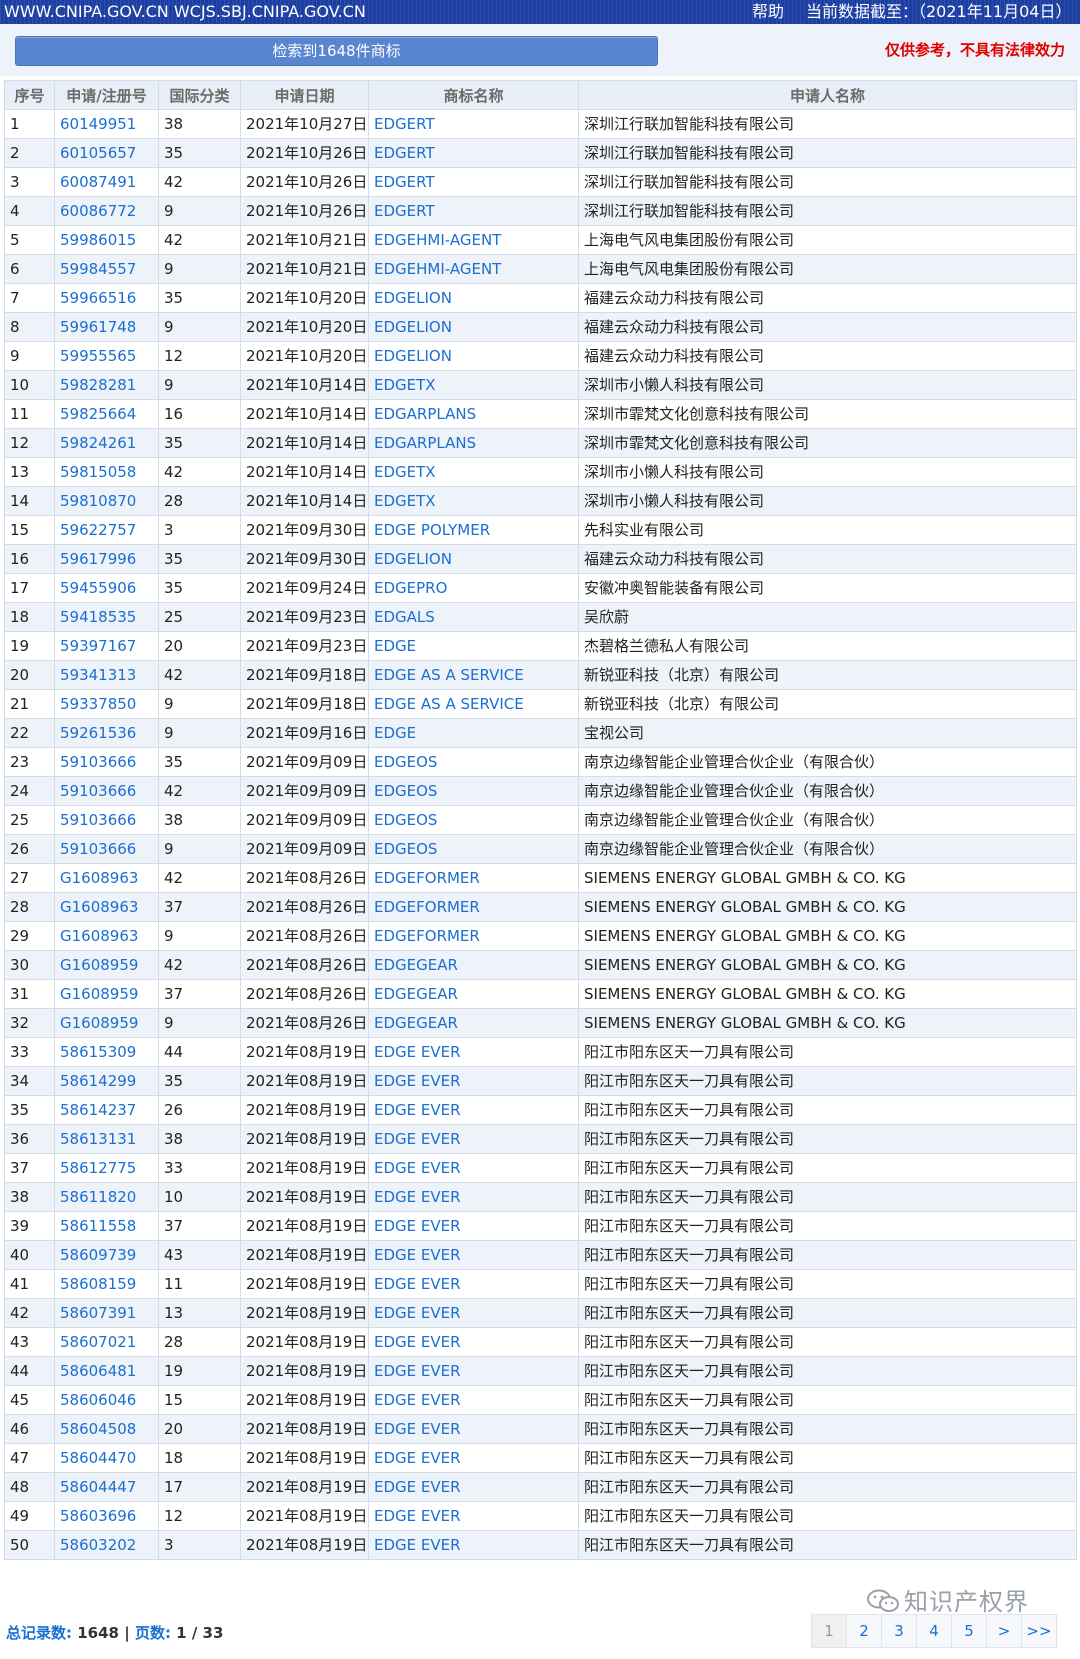 This screenshot has height=1659, width=1080. What do you see at coordinates (185, 12) in the screenshot?
I see `site-url: WWW.CNIPA.GOV.CN WCJS.SBJ.CNIPA.GOV.CN` at bounding box center [185, 12].